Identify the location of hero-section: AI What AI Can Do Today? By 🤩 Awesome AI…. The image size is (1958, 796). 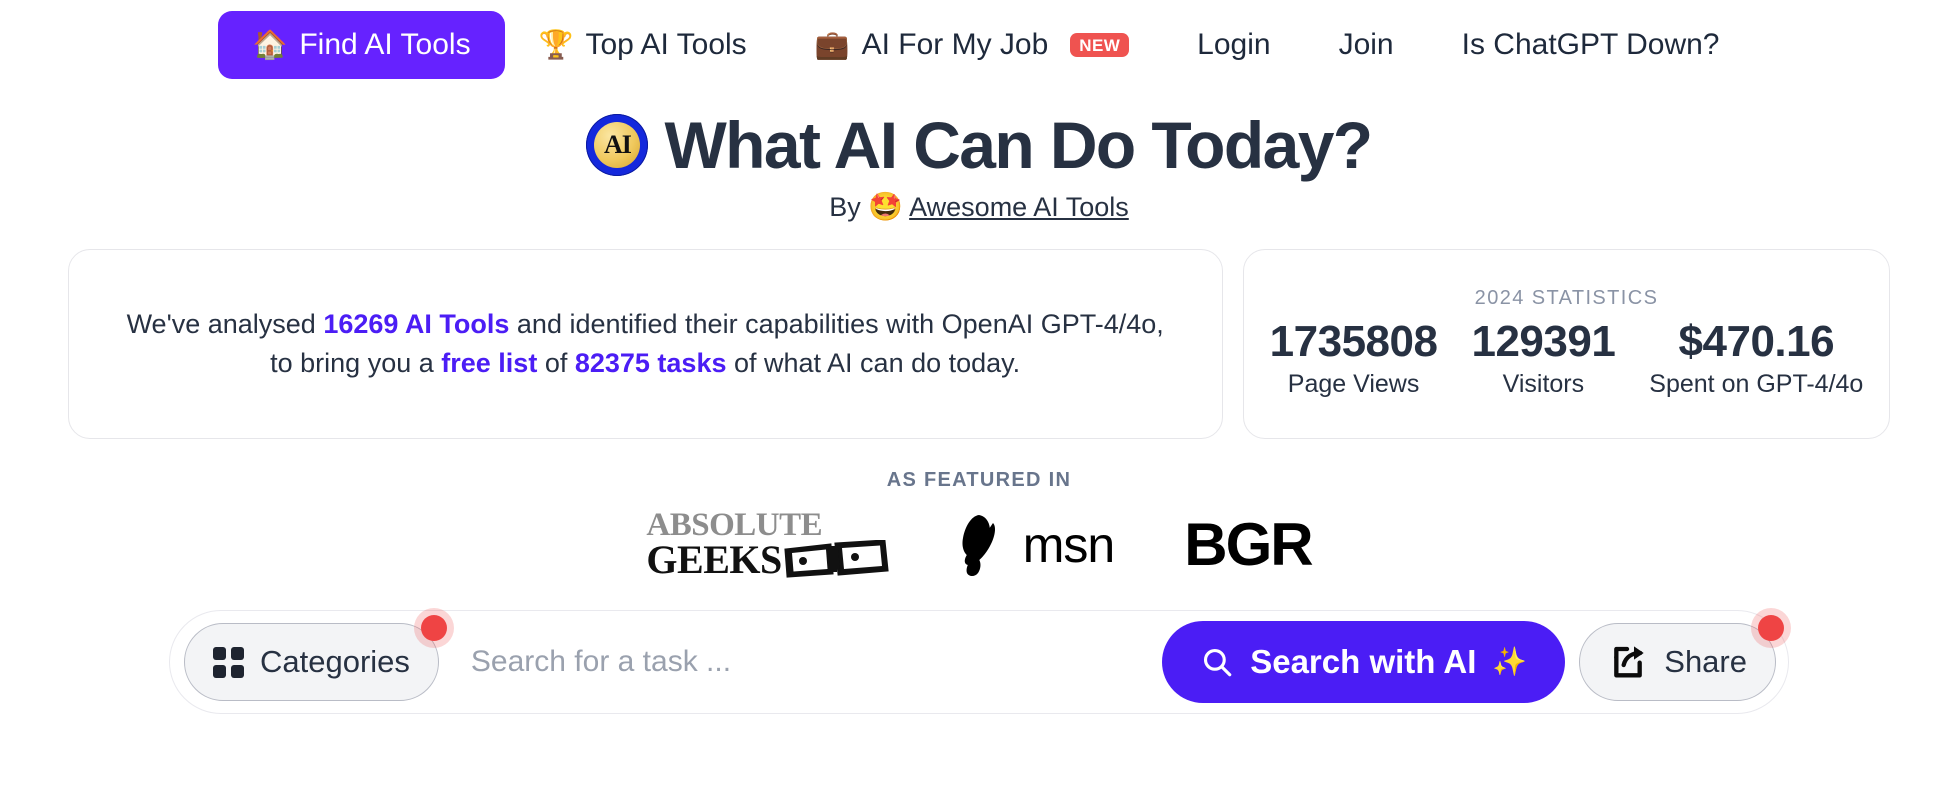
(979, 167).